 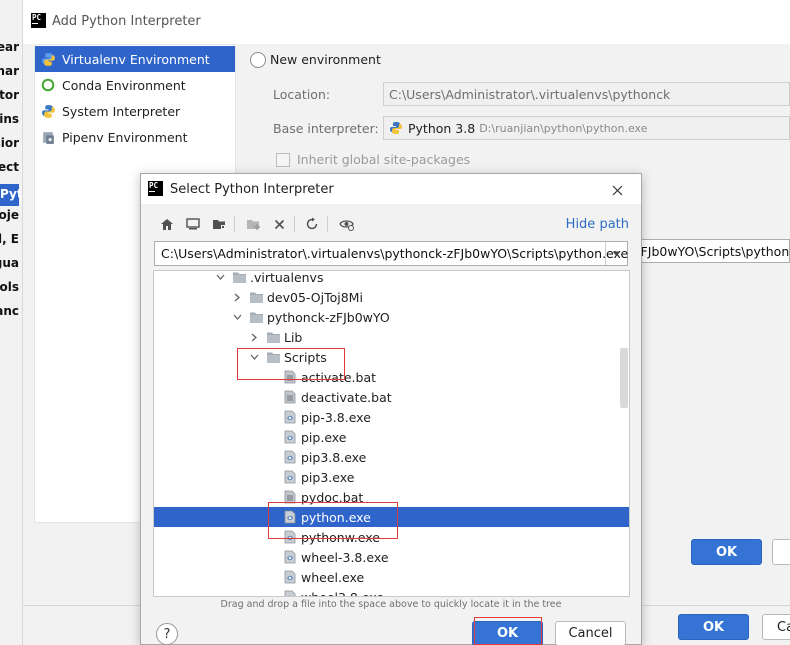 I want to click on desktop-icon, so click(x=193, y=224).